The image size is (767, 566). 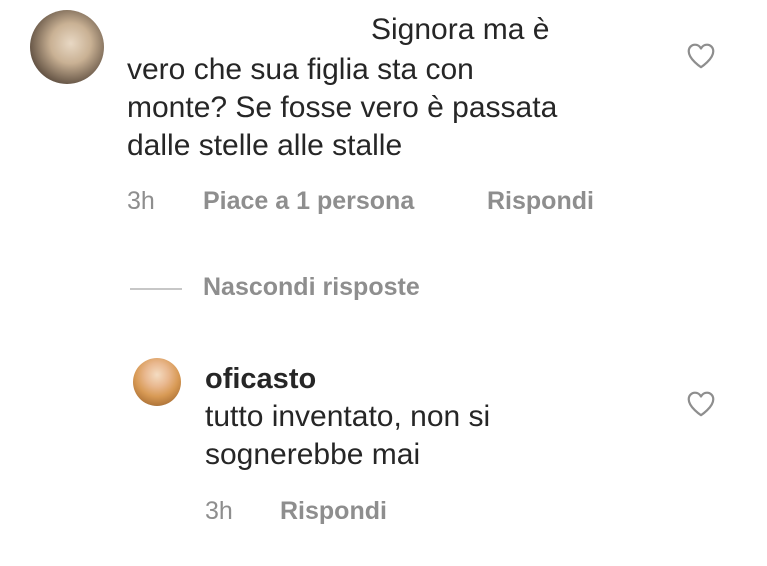 I want to click on comment-text-line: Signora ma è, so click(x=460, y=29).